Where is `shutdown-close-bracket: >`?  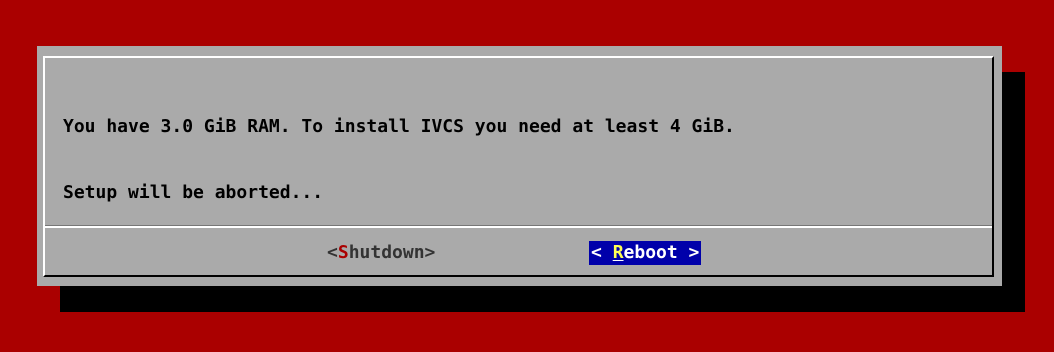
shutdown-close-bracket: > is located at coordinates (430, 252).